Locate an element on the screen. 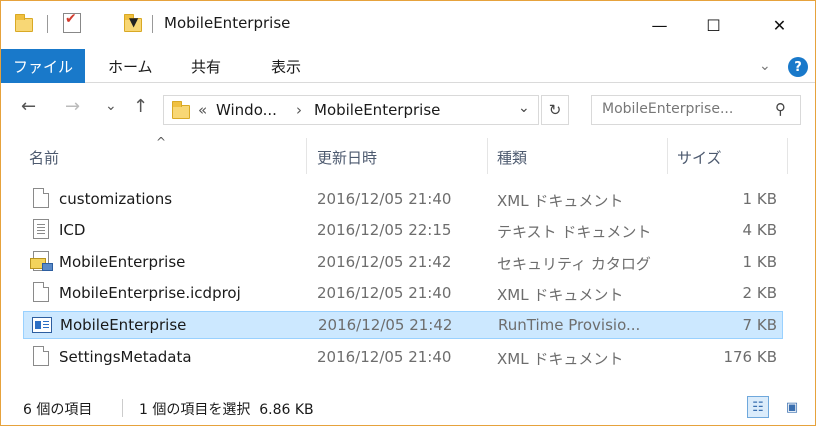  status-bar: 6 個の項目 1 個の項目を選択 6.86 KB ☷ ▣ is located at coordinates (408, 408).